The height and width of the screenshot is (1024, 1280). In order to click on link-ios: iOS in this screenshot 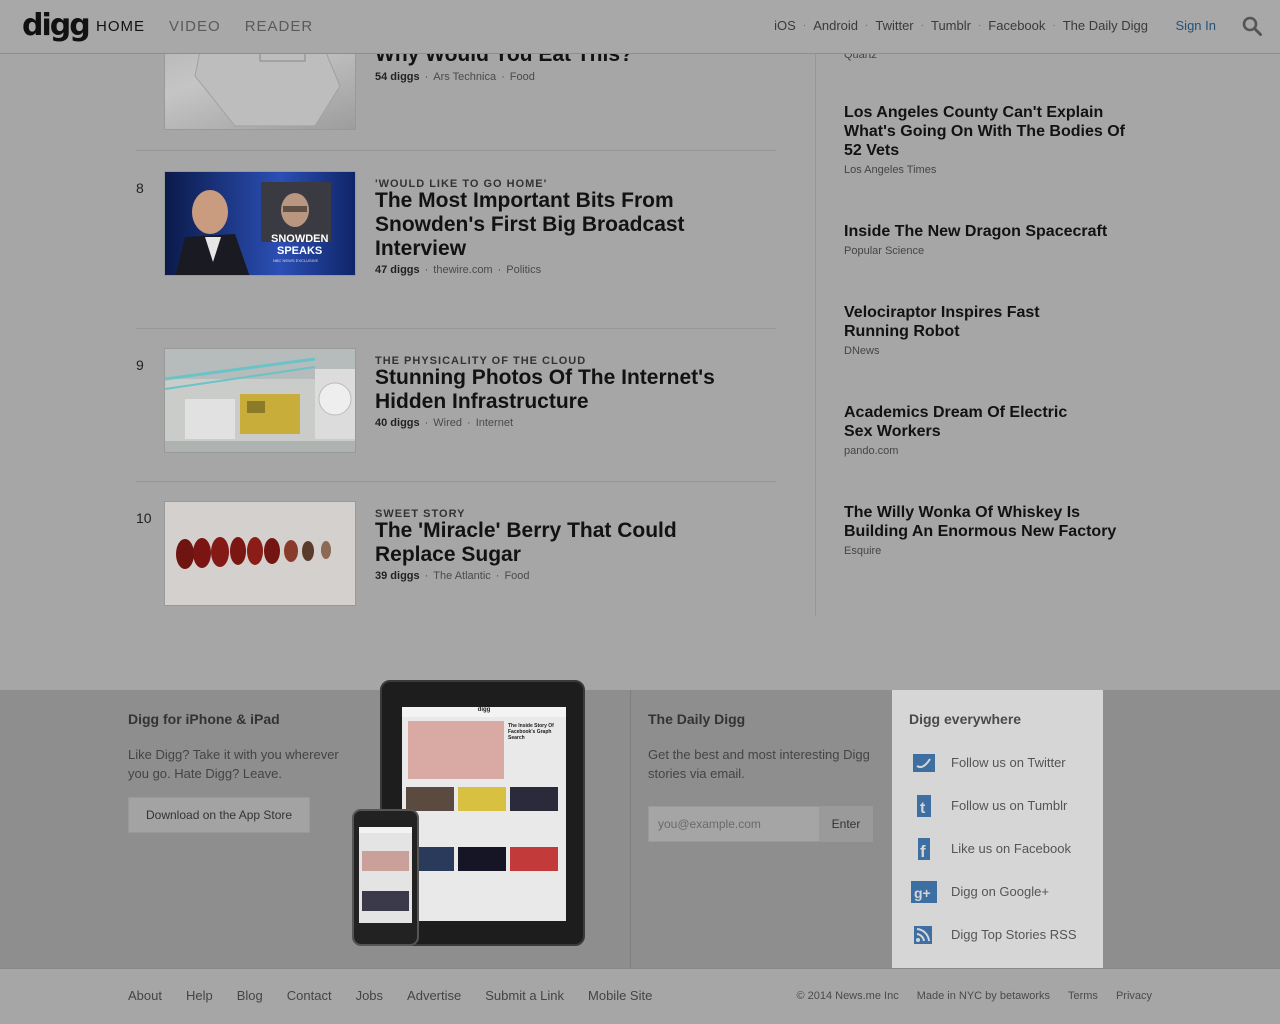, I will do `click(785, 25)`.